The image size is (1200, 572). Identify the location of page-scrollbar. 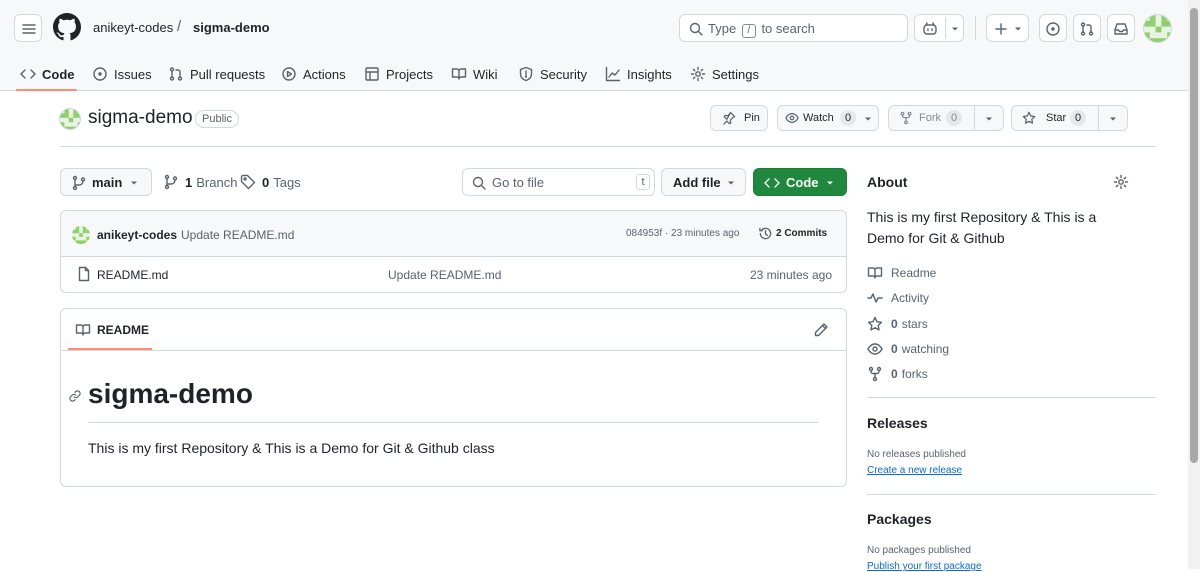
(1194, 284).